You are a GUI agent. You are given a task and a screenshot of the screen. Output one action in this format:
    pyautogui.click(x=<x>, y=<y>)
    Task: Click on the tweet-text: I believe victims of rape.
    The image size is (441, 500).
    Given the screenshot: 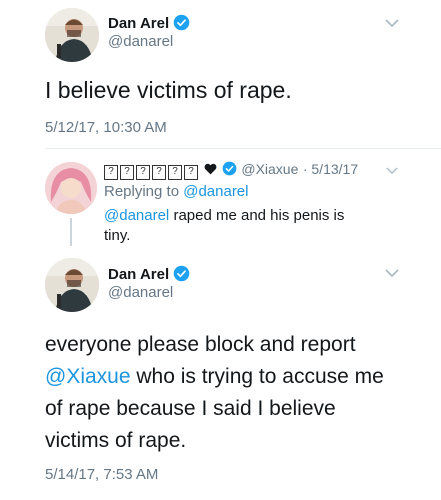 What is the action you would take?
    pyautogui.click(x=168, y=90)
    